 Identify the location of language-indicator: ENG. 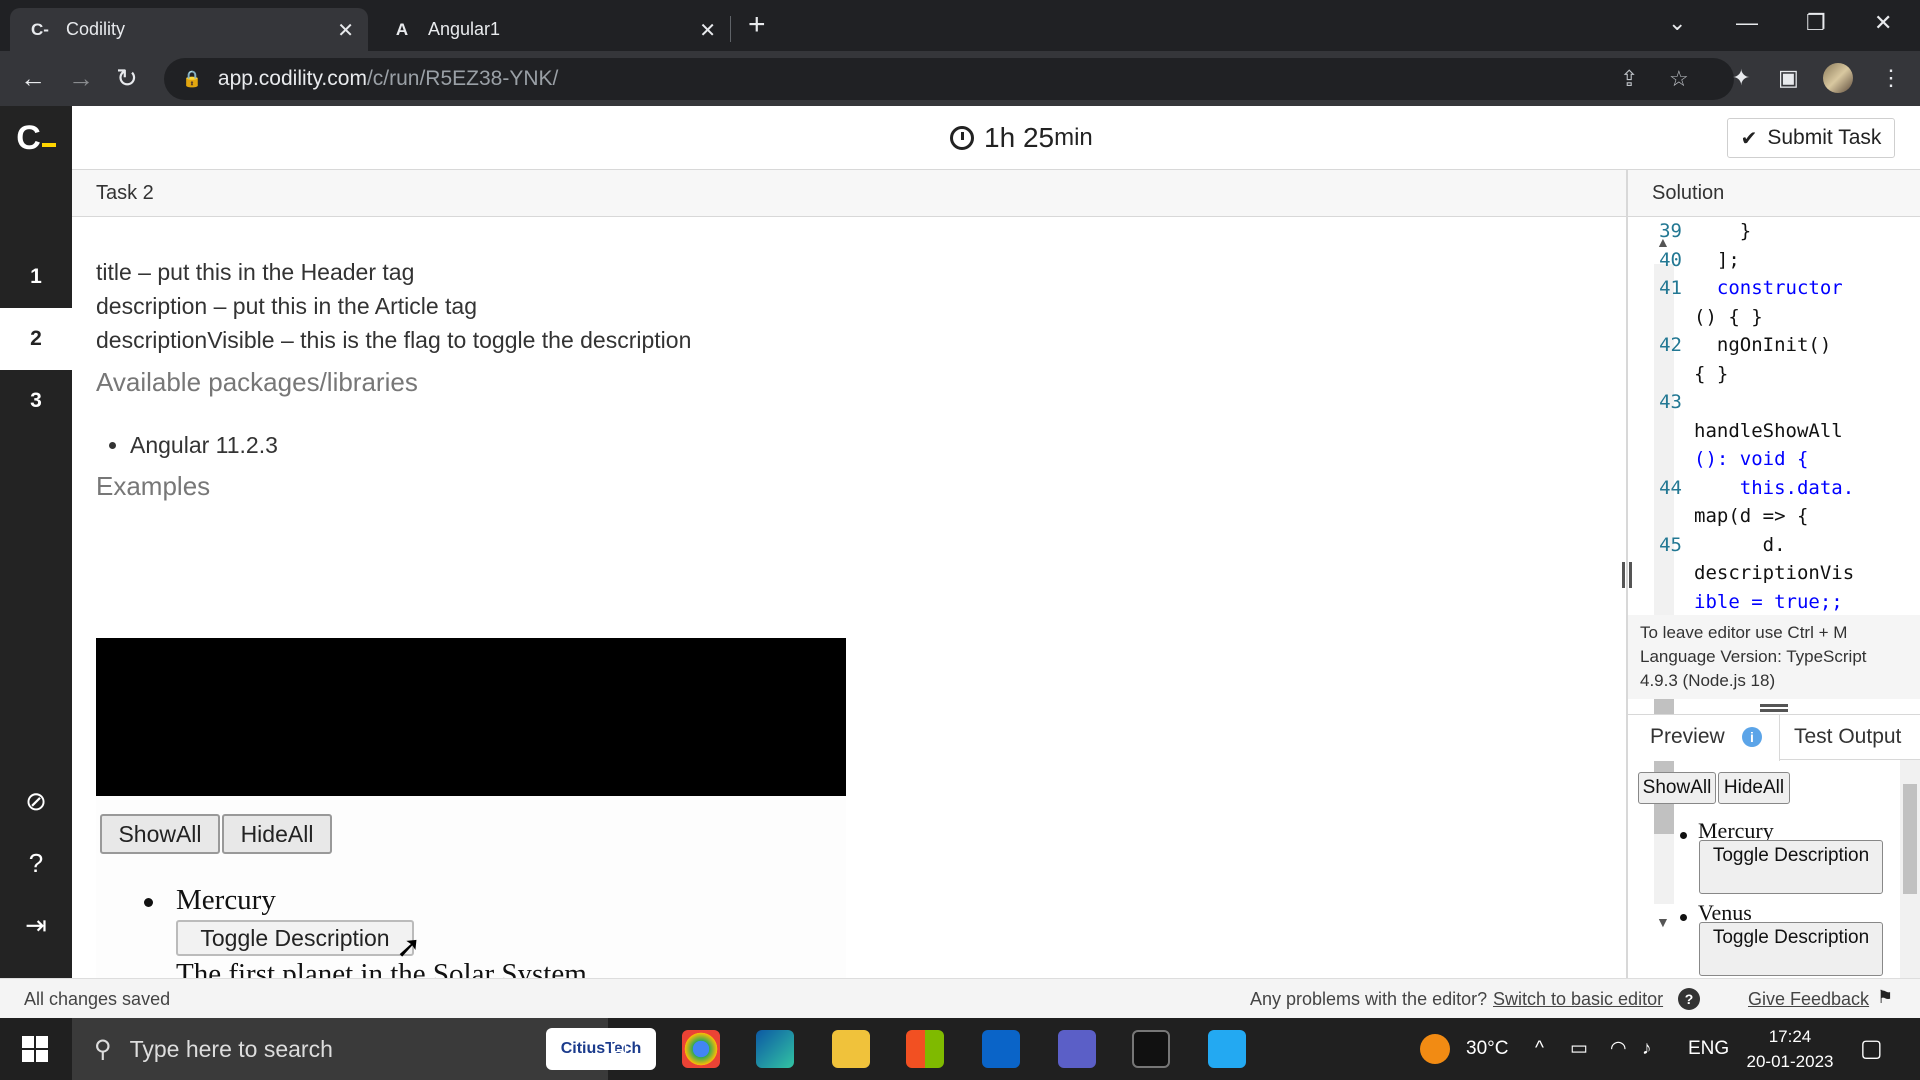
(1708, 1049).